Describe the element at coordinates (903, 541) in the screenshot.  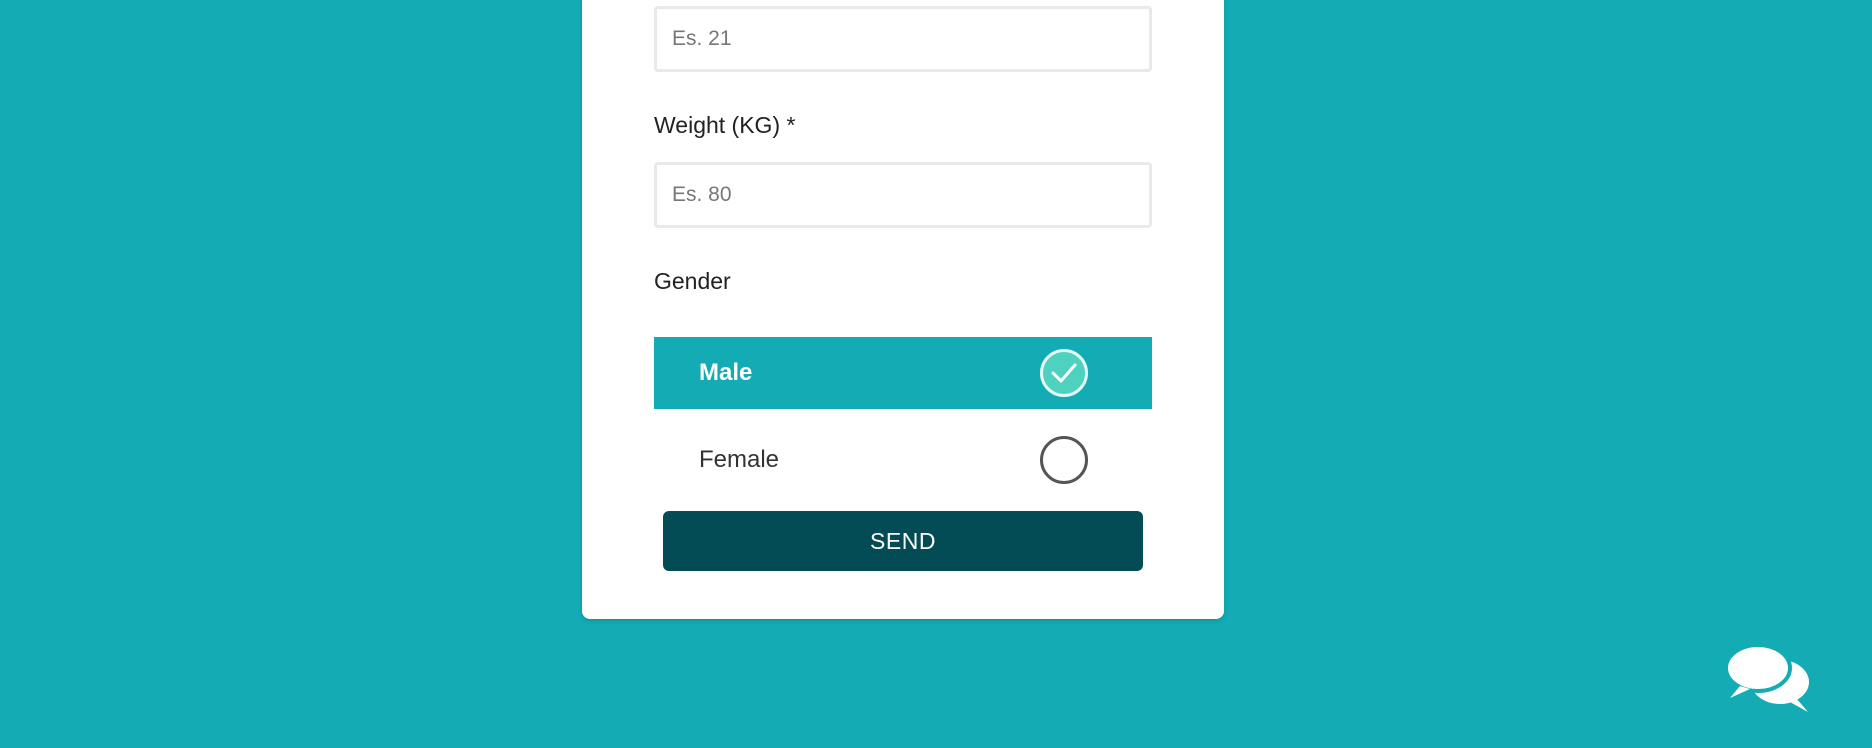
I see `send-button: SEND` at that location.